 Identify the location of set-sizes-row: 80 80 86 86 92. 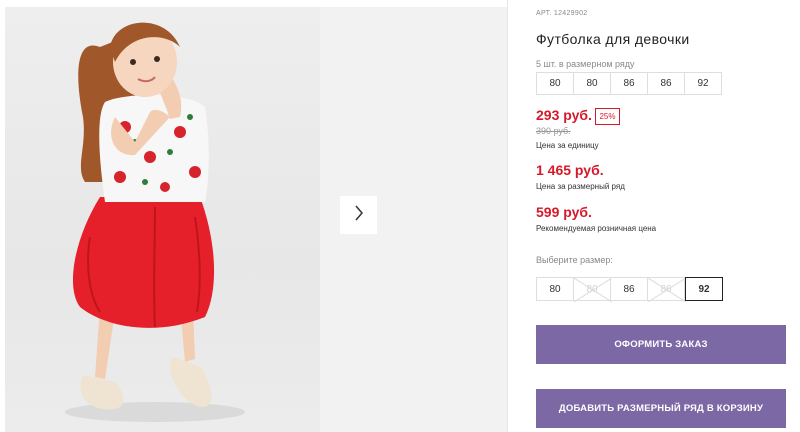
(629, 83).